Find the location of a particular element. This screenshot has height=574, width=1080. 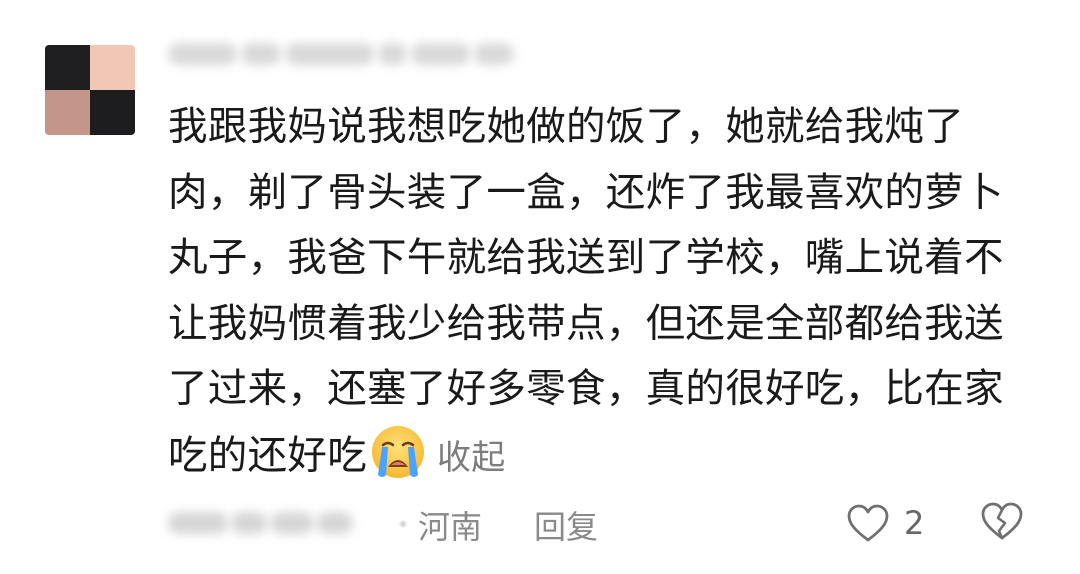

like-button: 2 is located at coordinates (885, 523).